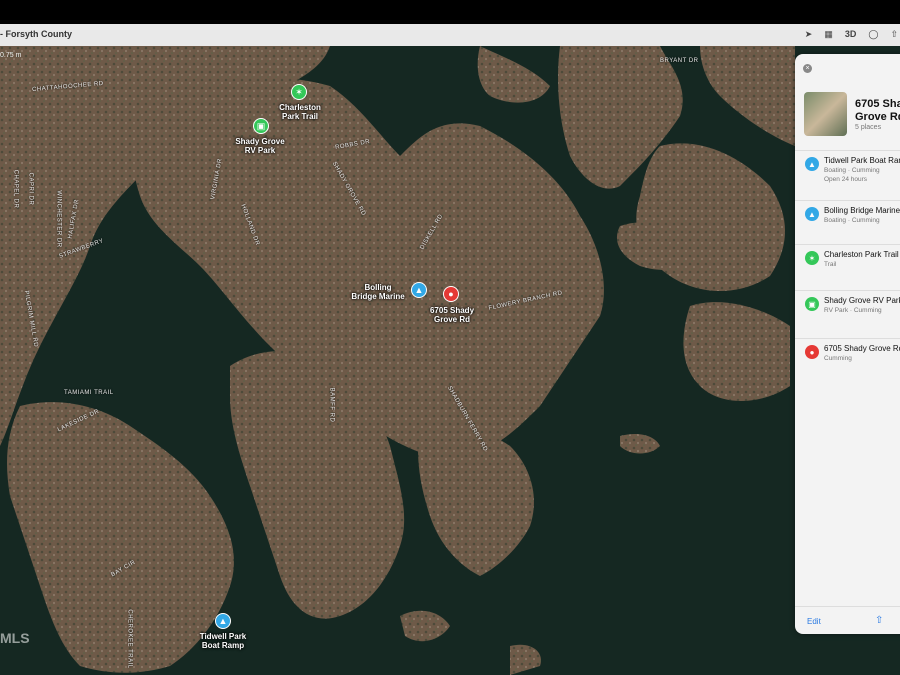 The image size is (900, 675). What do you see at coordinates (812, 258) in the screenshot?
I see `hiker-icon: ✶` at bounding box center [812, 258].